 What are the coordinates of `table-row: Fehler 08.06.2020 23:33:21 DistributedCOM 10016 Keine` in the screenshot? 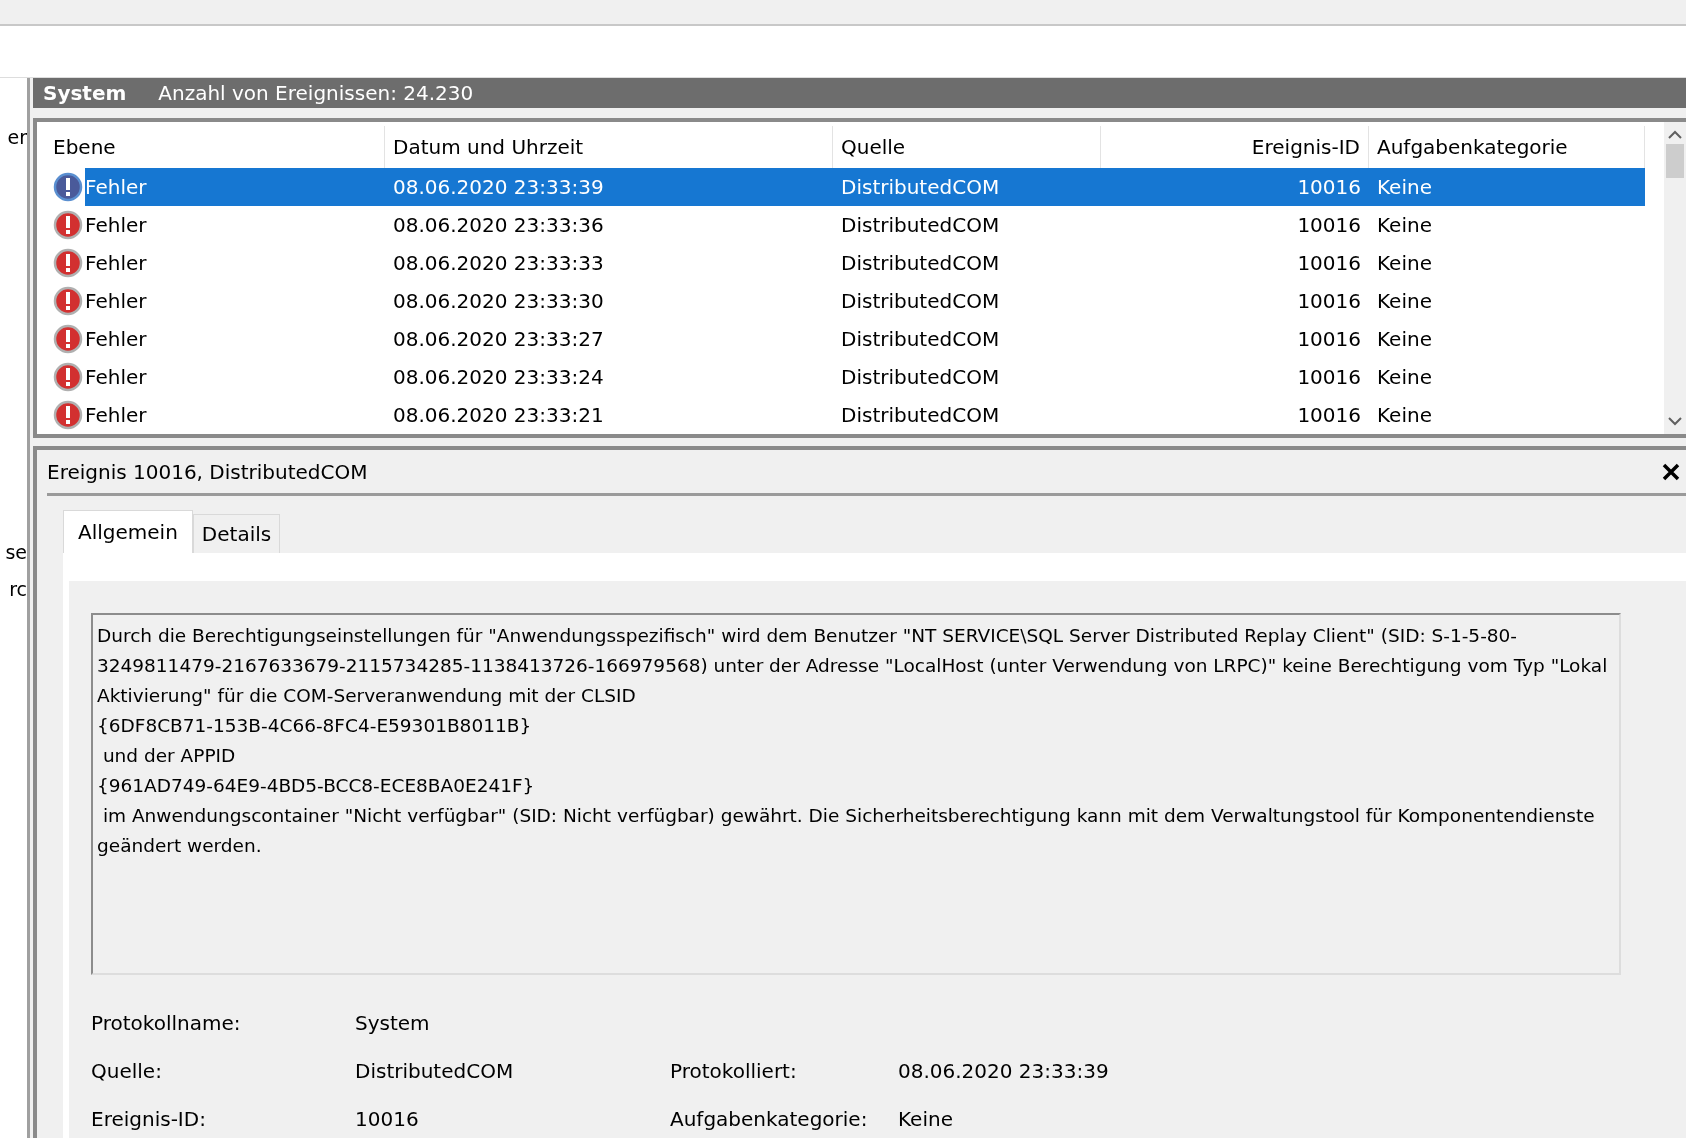 It's located at (854, 415).